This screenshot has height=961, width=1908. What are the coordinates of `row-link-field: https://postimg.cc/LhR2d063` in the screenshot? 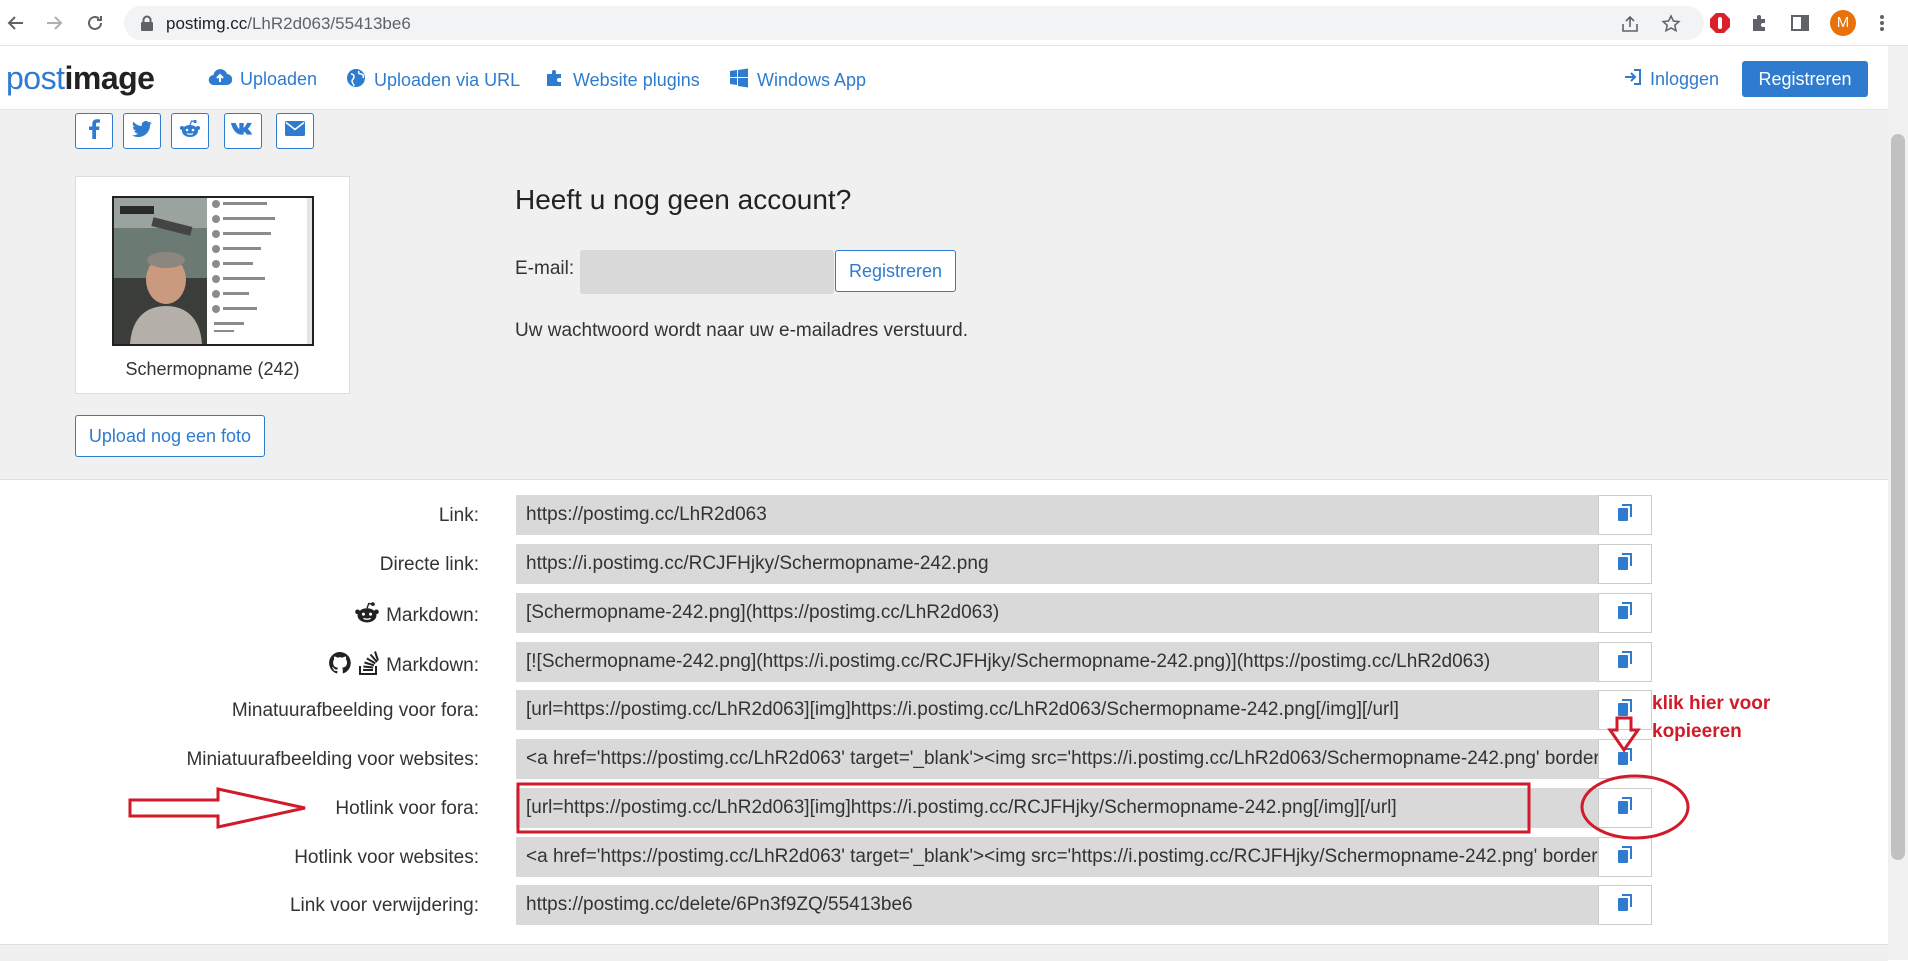 It's located at (1057, 515).